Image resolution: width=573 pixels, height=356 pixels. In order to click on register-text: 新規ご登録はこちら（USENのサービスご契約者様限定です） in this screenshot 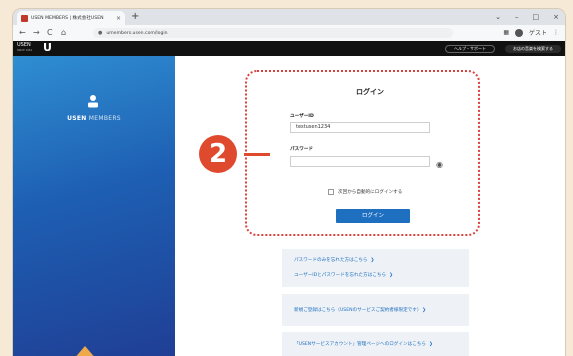, I will do `click(357, 310)`.